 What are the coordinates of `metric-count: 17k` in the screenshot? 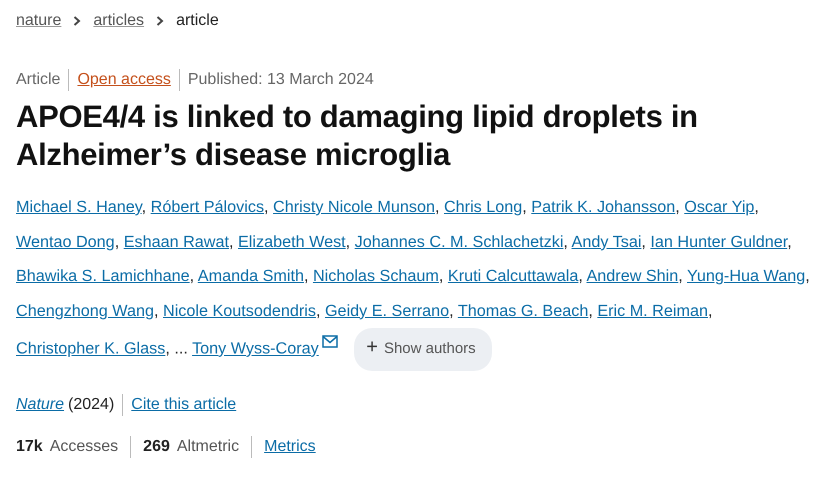 It's located at (29, 446).